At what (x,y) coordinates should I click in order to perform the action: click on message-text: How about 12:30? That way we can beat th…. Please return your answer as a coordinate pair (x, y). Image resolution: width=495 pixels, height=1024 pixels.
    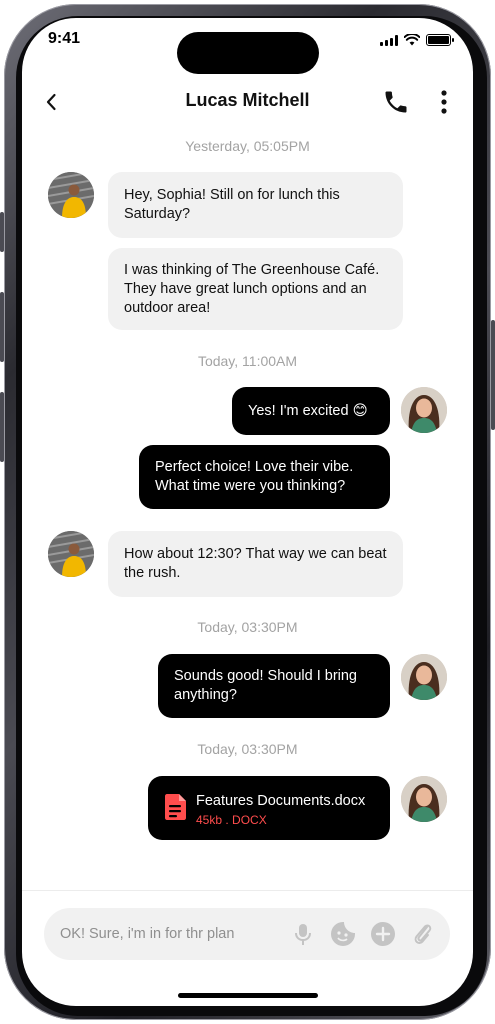
    Looking at the image, I should click on (255, 563).